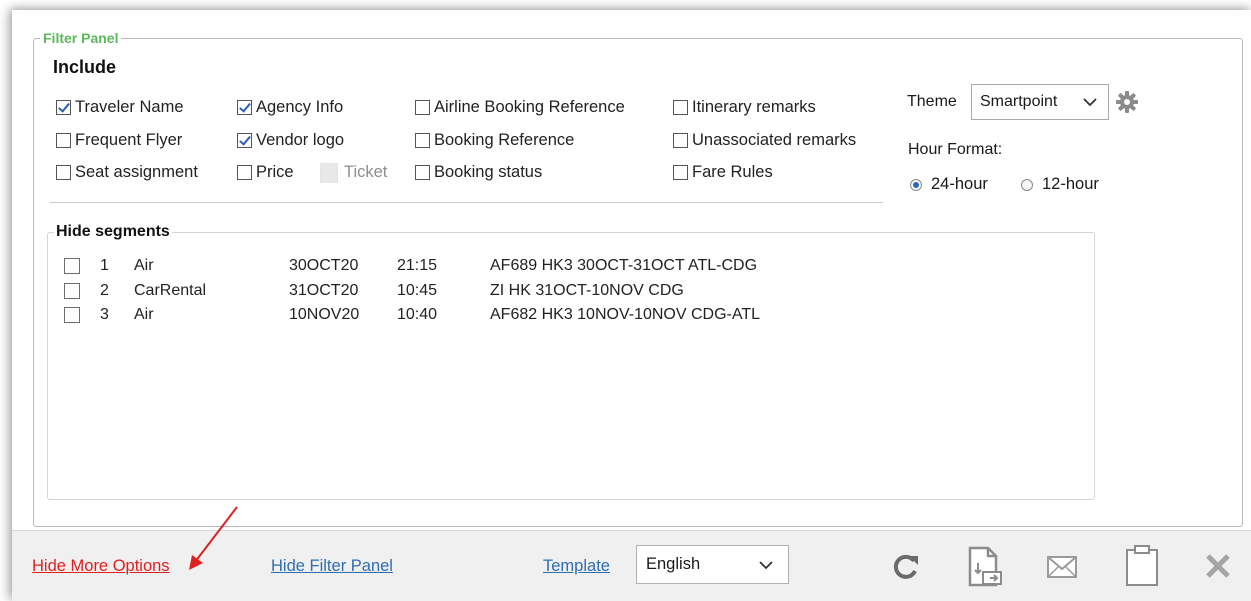 The image size is (1251, 601). I want to click on language-select: English, so click(712, 564).